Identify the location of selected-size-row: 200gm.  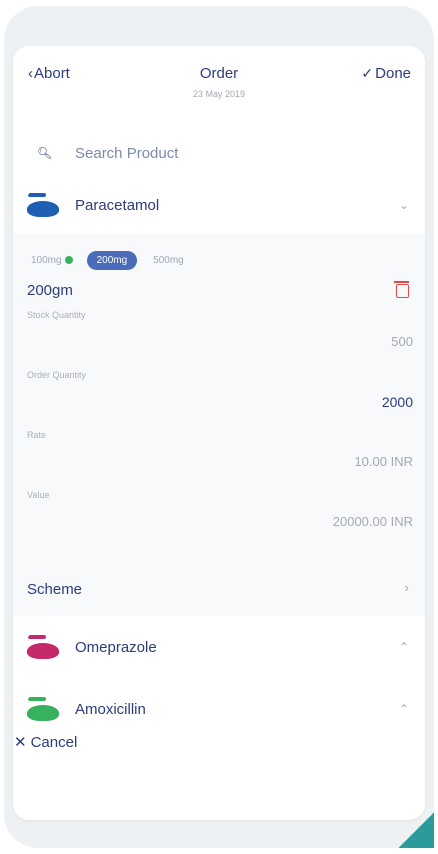
(219, 291).